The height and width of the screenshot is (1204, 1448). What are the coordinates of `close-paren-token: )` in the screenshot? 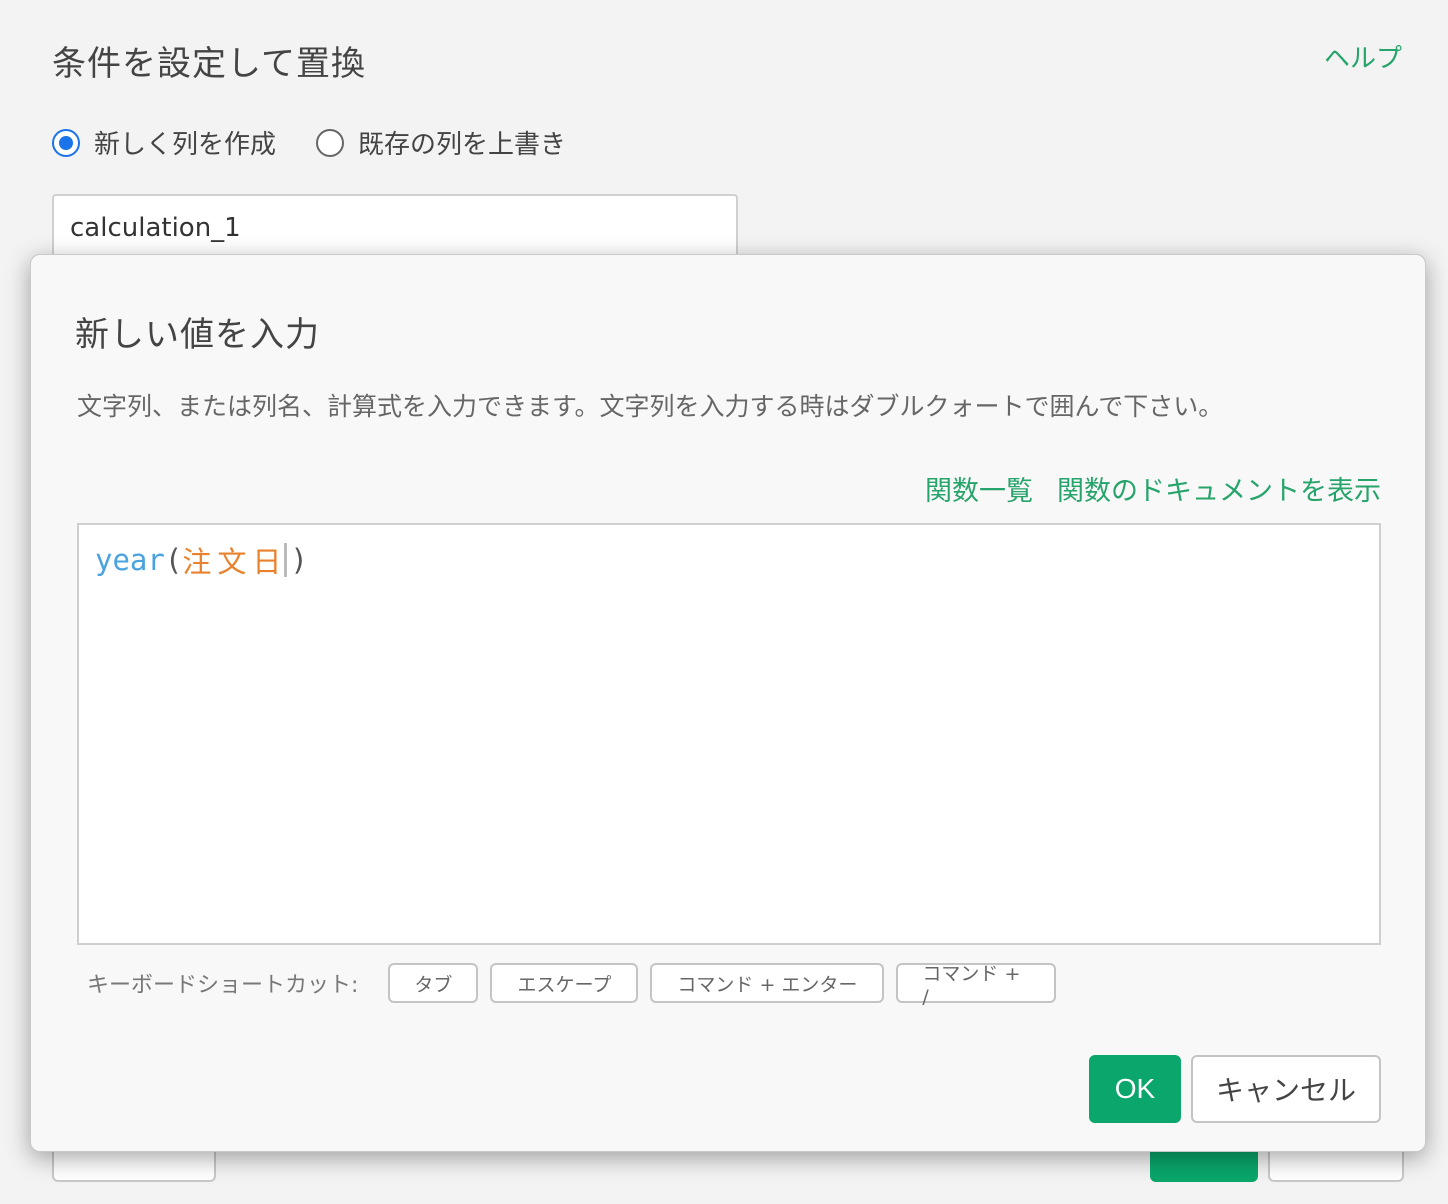 It's located at (299, 560).